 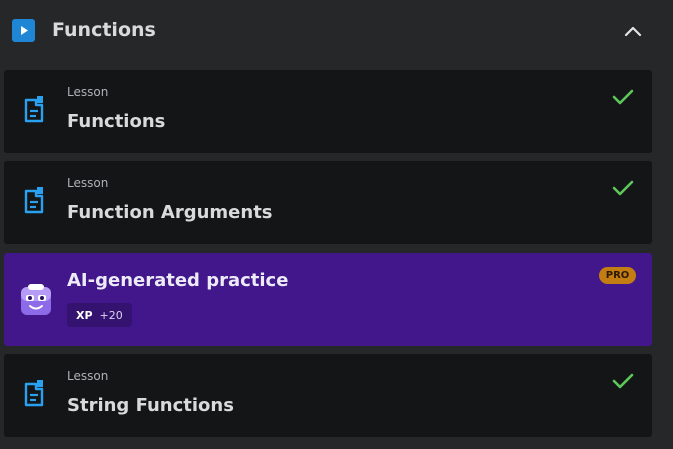 What do you see at coordinates (150, 405) in the screenshot?
I see `lesson-title: String Functions` at bounding box center [150, 405].